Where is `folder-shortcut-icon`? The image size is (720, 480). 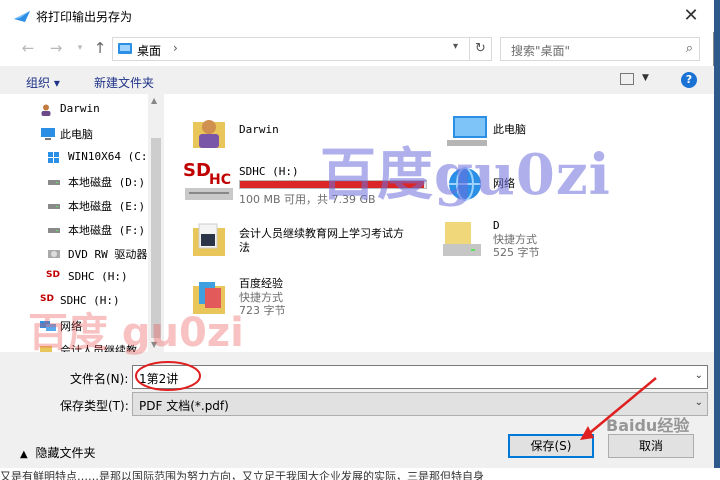 folder-shortcut-icon is located at coordinates (209, 298).